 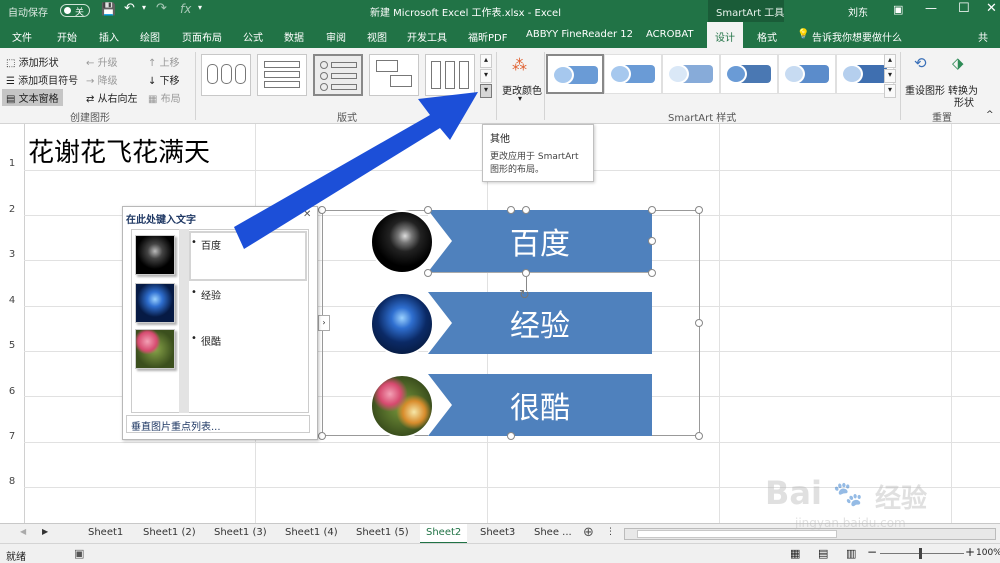 What do you see at coordinates (851, 553) in the screenshot?
I see `page-break-view-icon: ▥` at bounding box center [851, 553].